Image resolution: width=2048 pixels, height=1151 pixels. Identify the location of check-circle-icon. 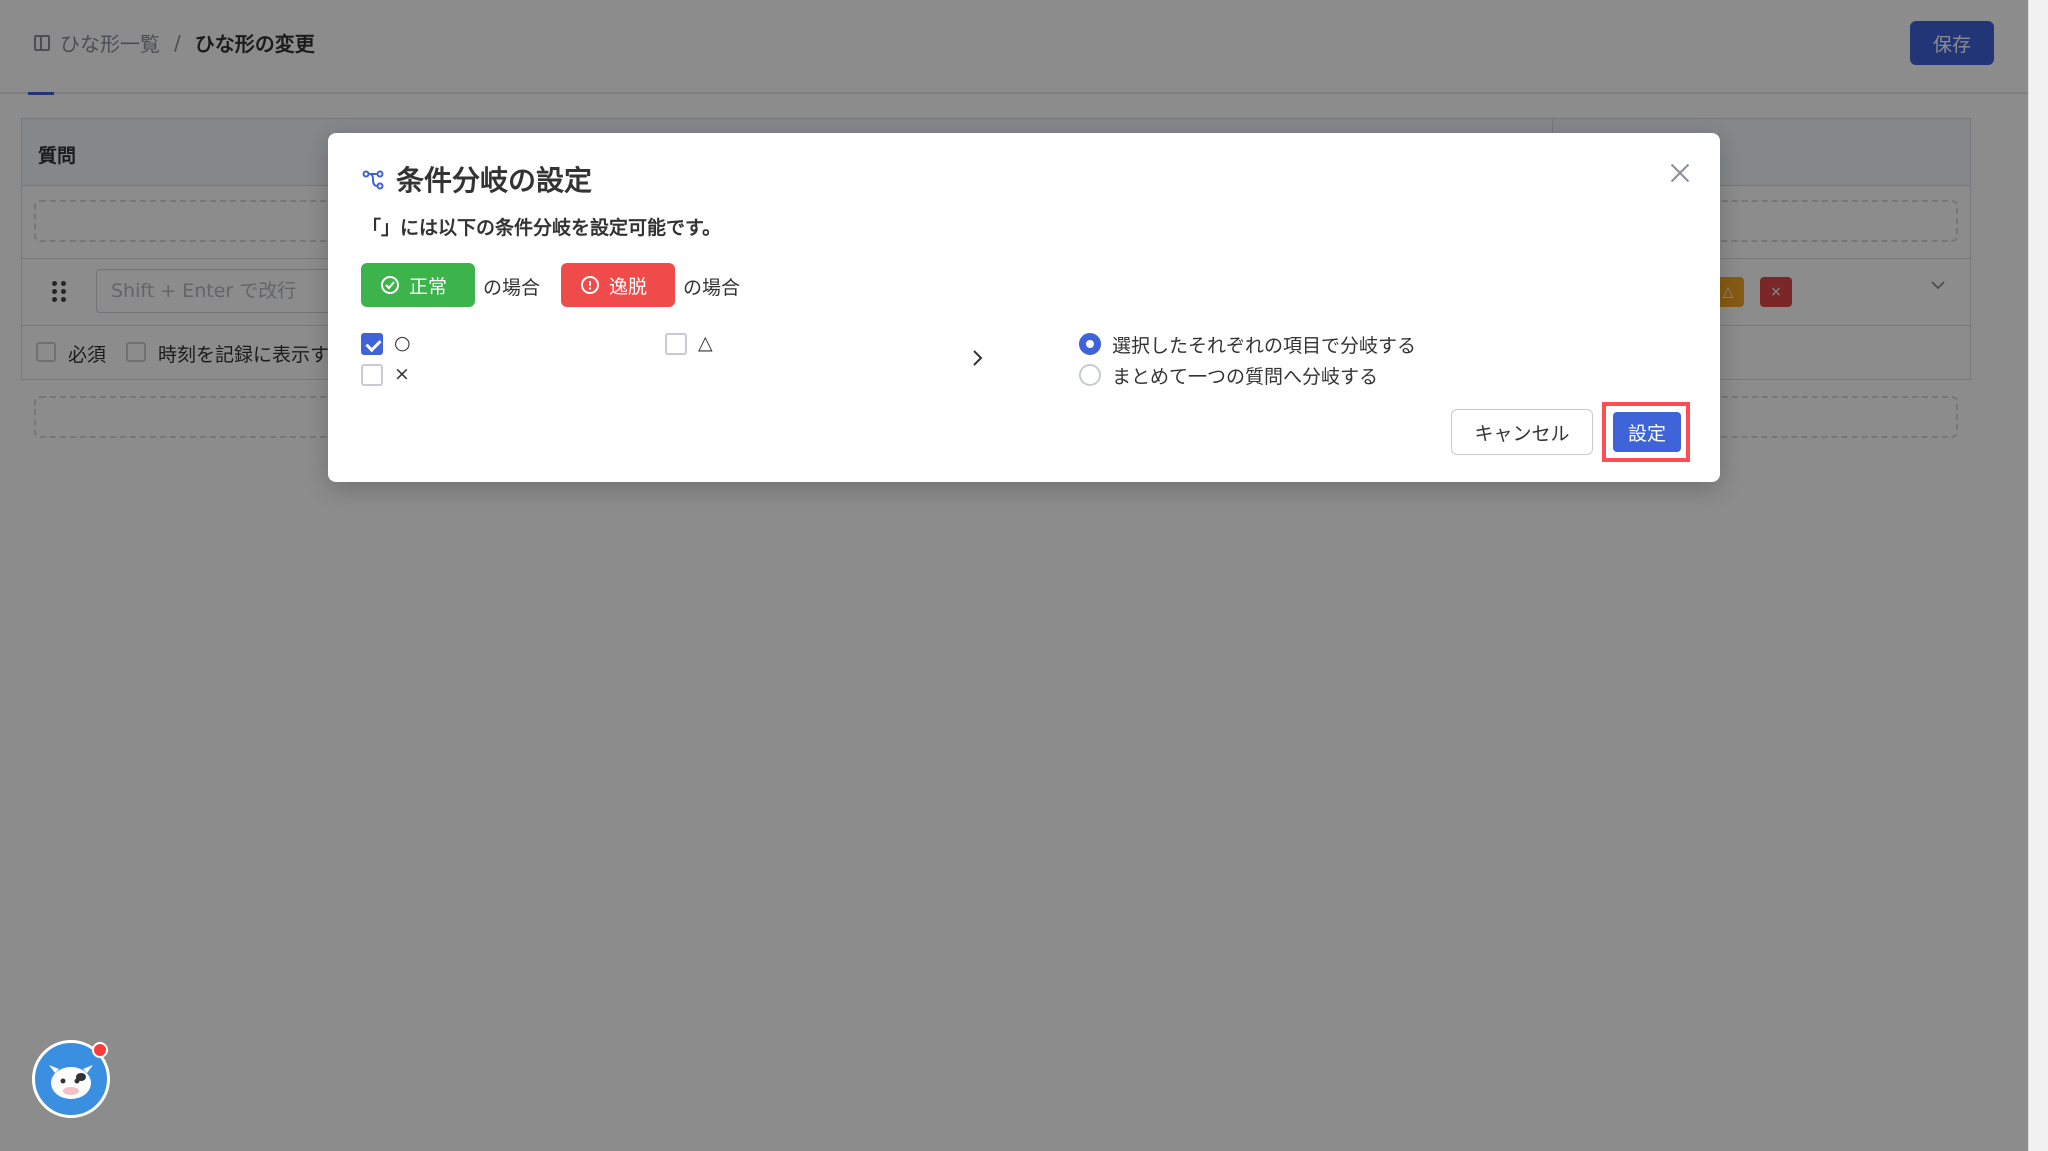
(390, 285).